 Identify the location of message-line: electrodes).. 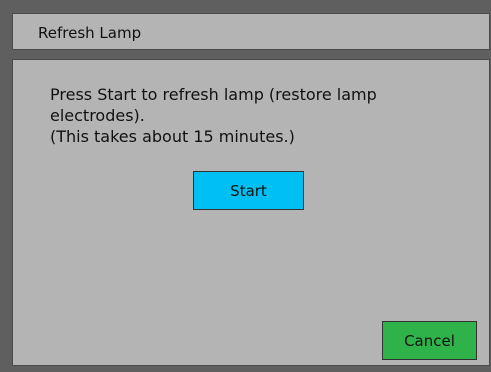
(97, 115).